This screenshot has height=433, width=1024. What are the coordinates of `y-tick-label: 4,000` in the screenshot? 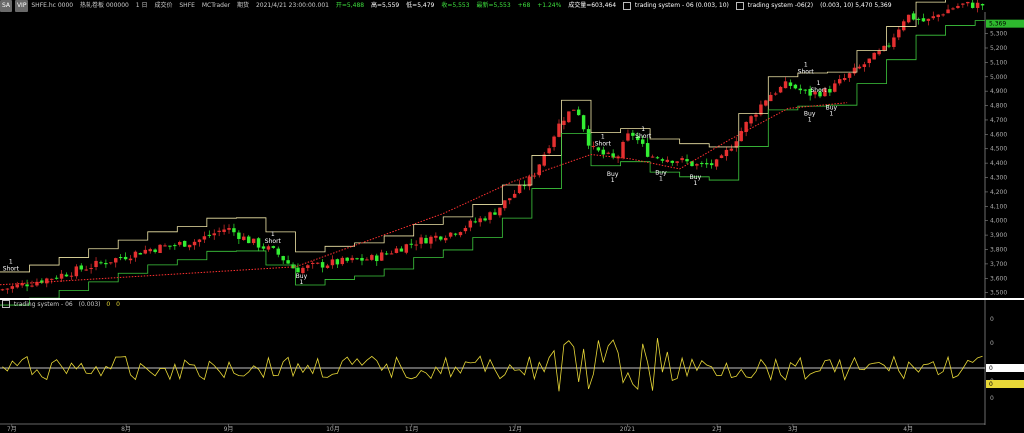 It's located at (998, 221).